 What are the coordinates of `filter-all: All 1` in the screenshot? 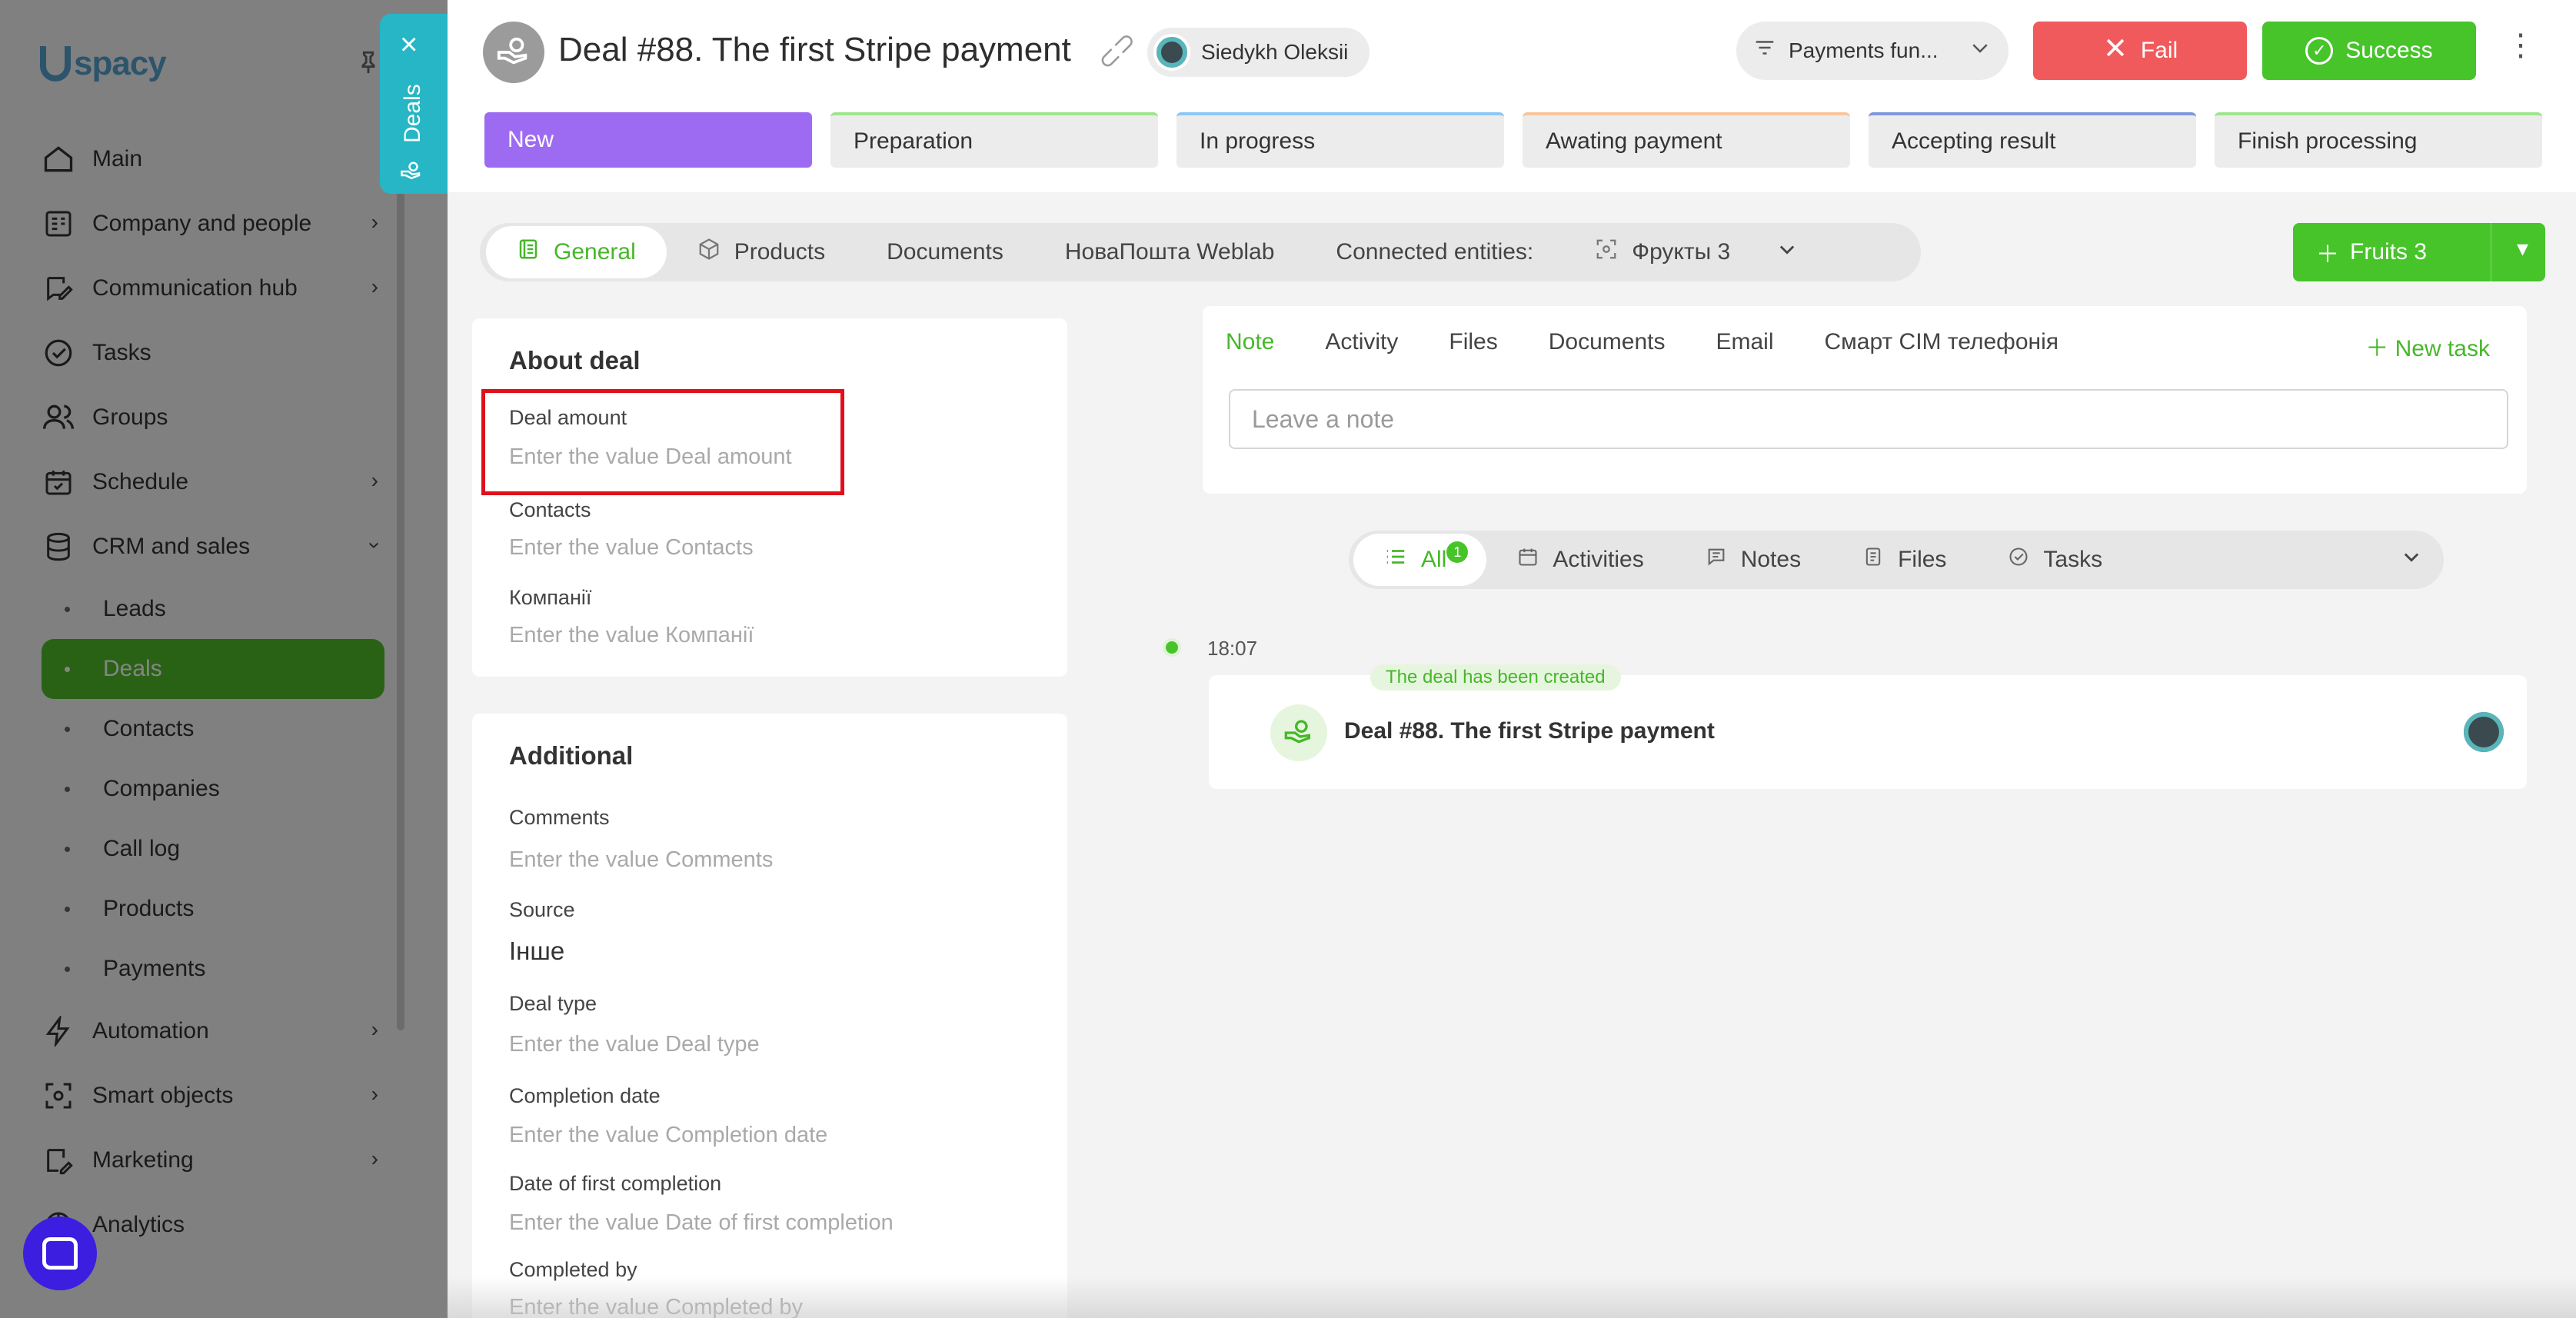 It's located at (1420, 560).